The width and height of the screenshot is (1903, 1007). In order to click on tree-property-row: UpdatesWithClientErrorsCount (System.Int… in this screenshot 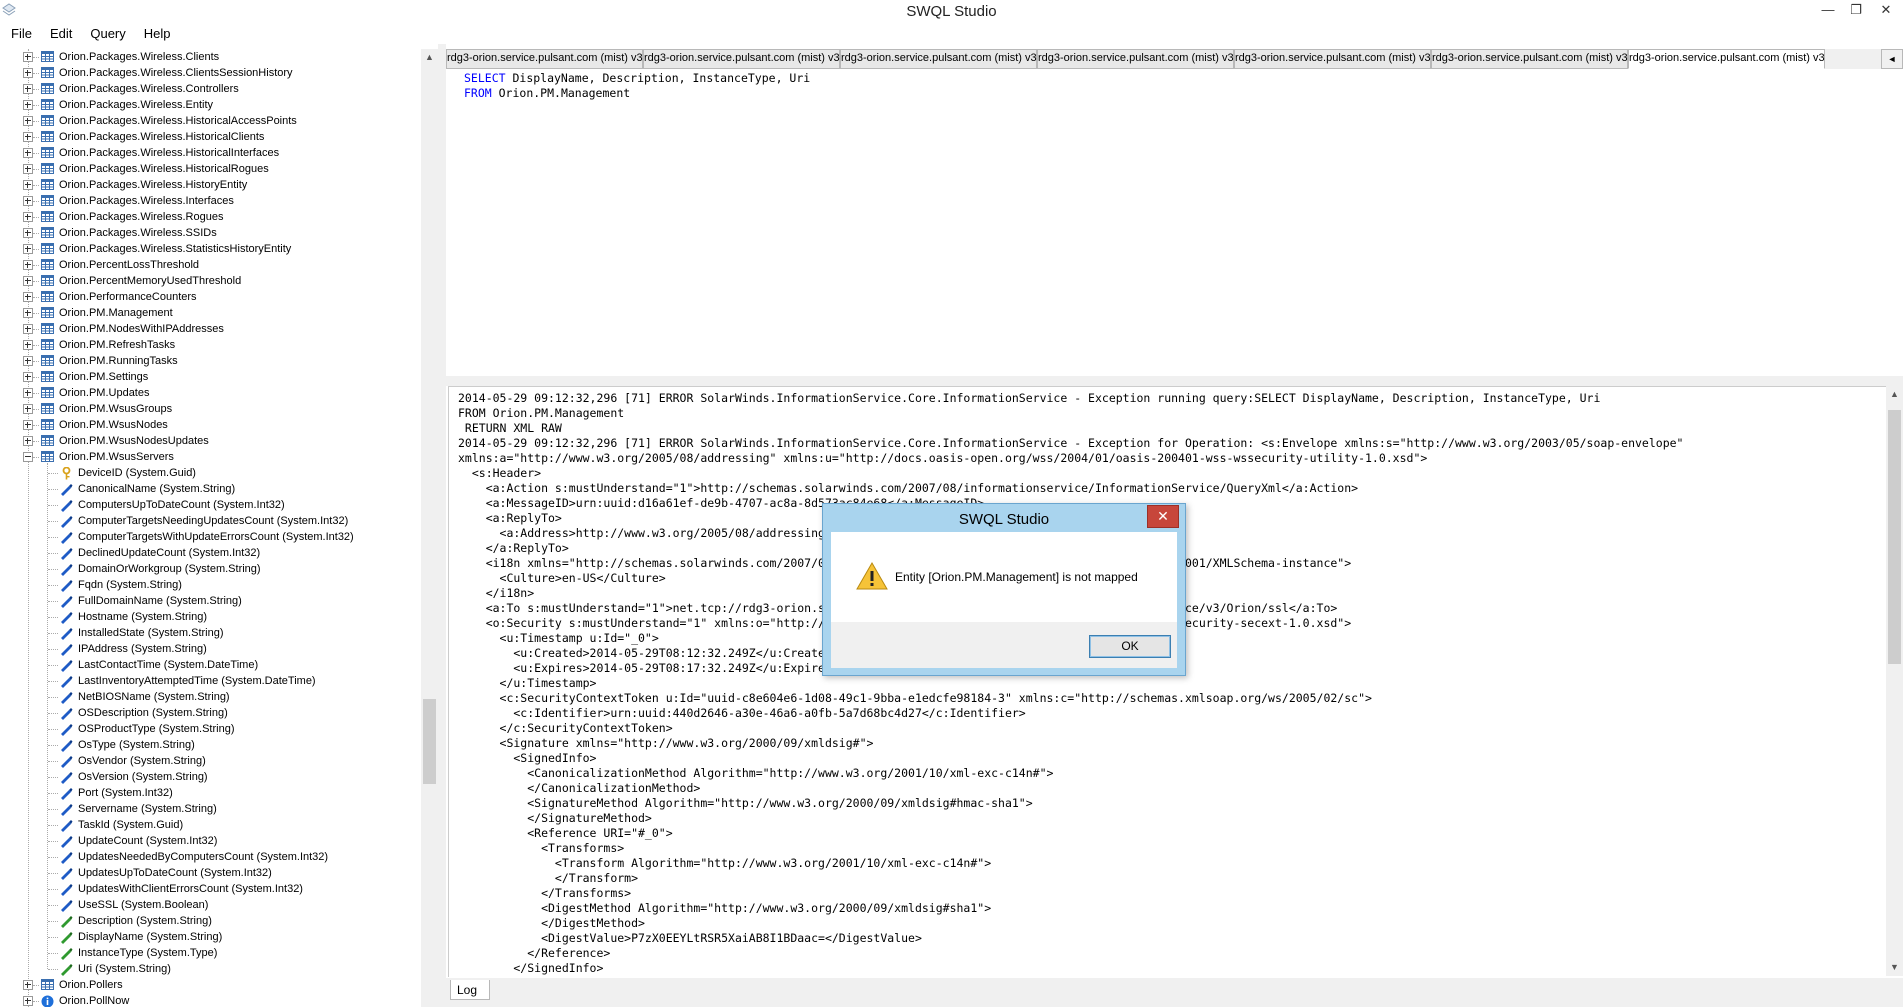, I will do `click(210, 889)`.